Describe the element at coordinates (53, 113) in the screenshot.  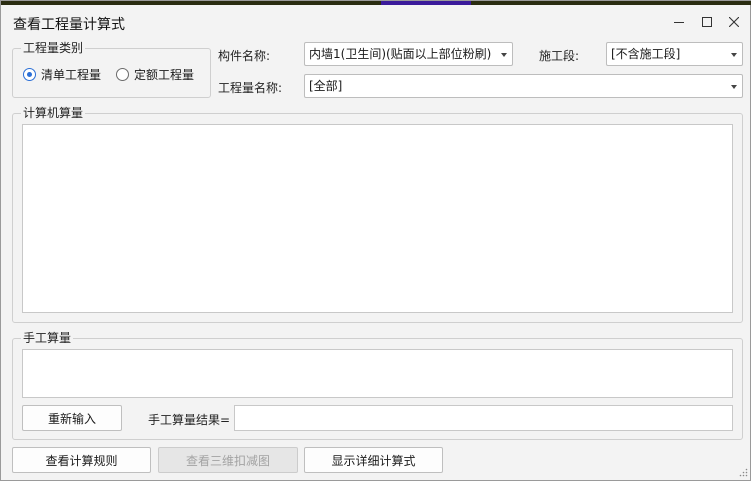
I see `computer-calc-legend: 计算机算量` at that location.